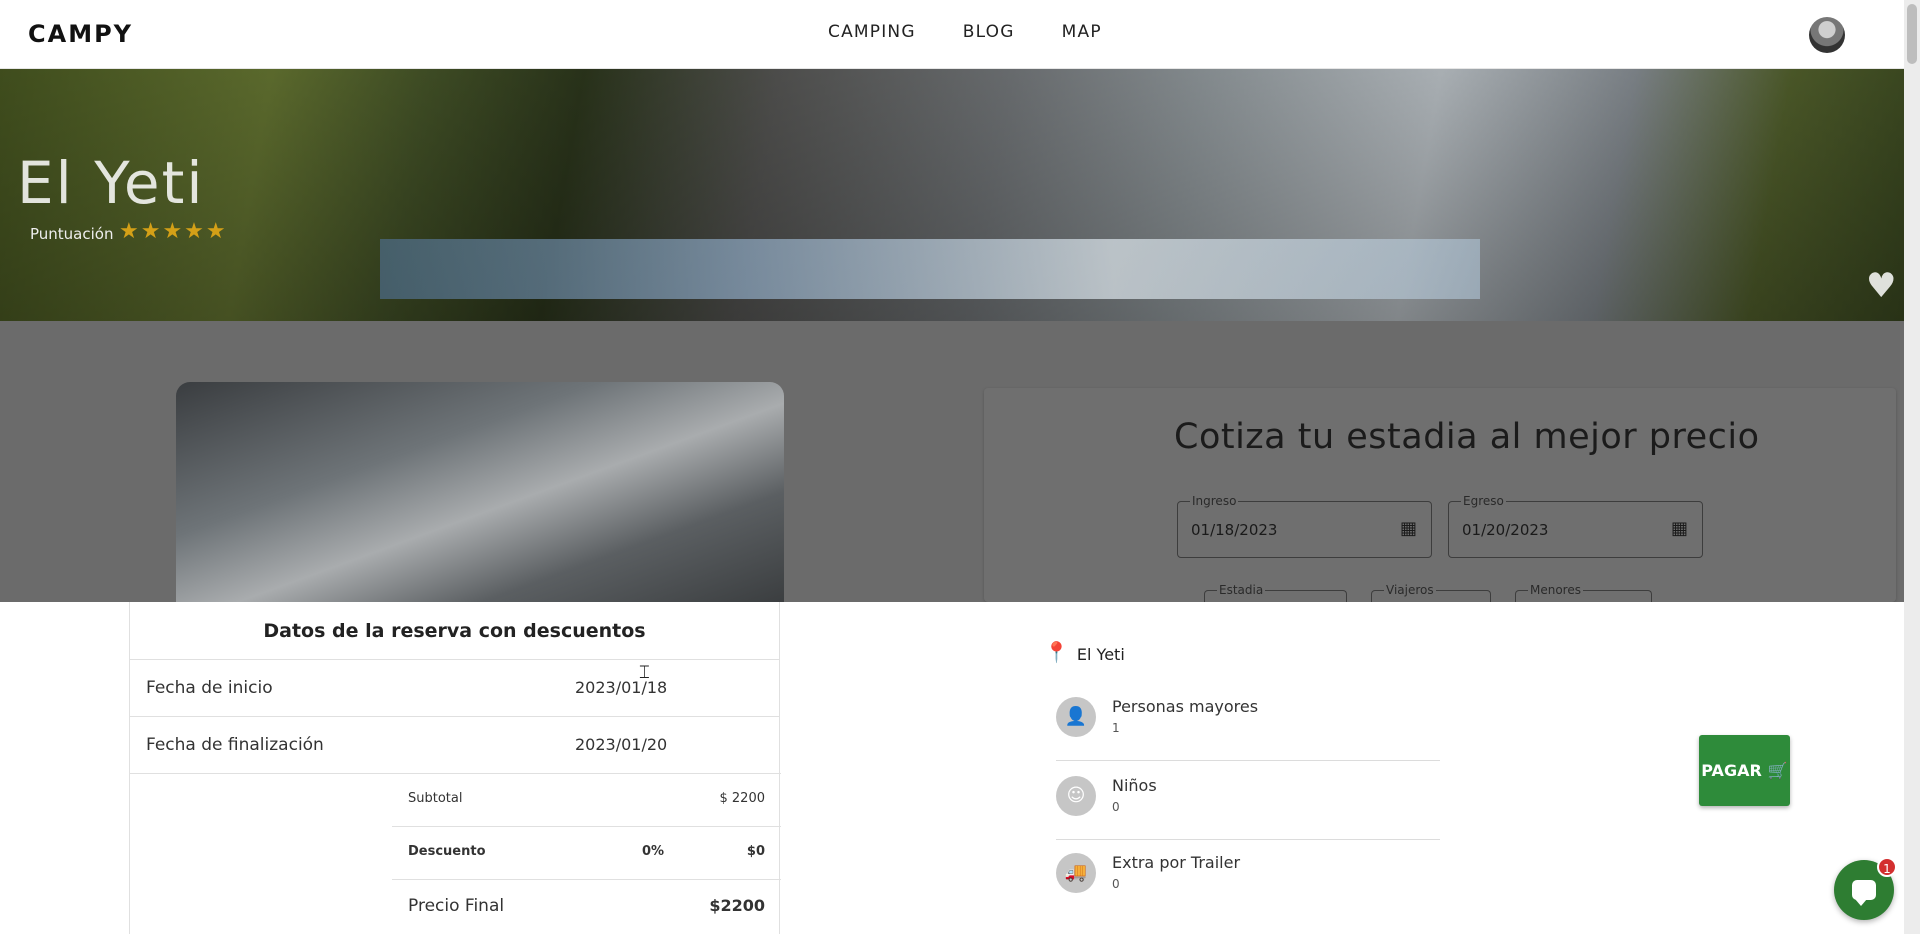 This screenshot has height=934, width=1920. Describe the element at coordinates (1234, 530) in the screenshot. I see `checkin-value: 01/18/2023` at that location.